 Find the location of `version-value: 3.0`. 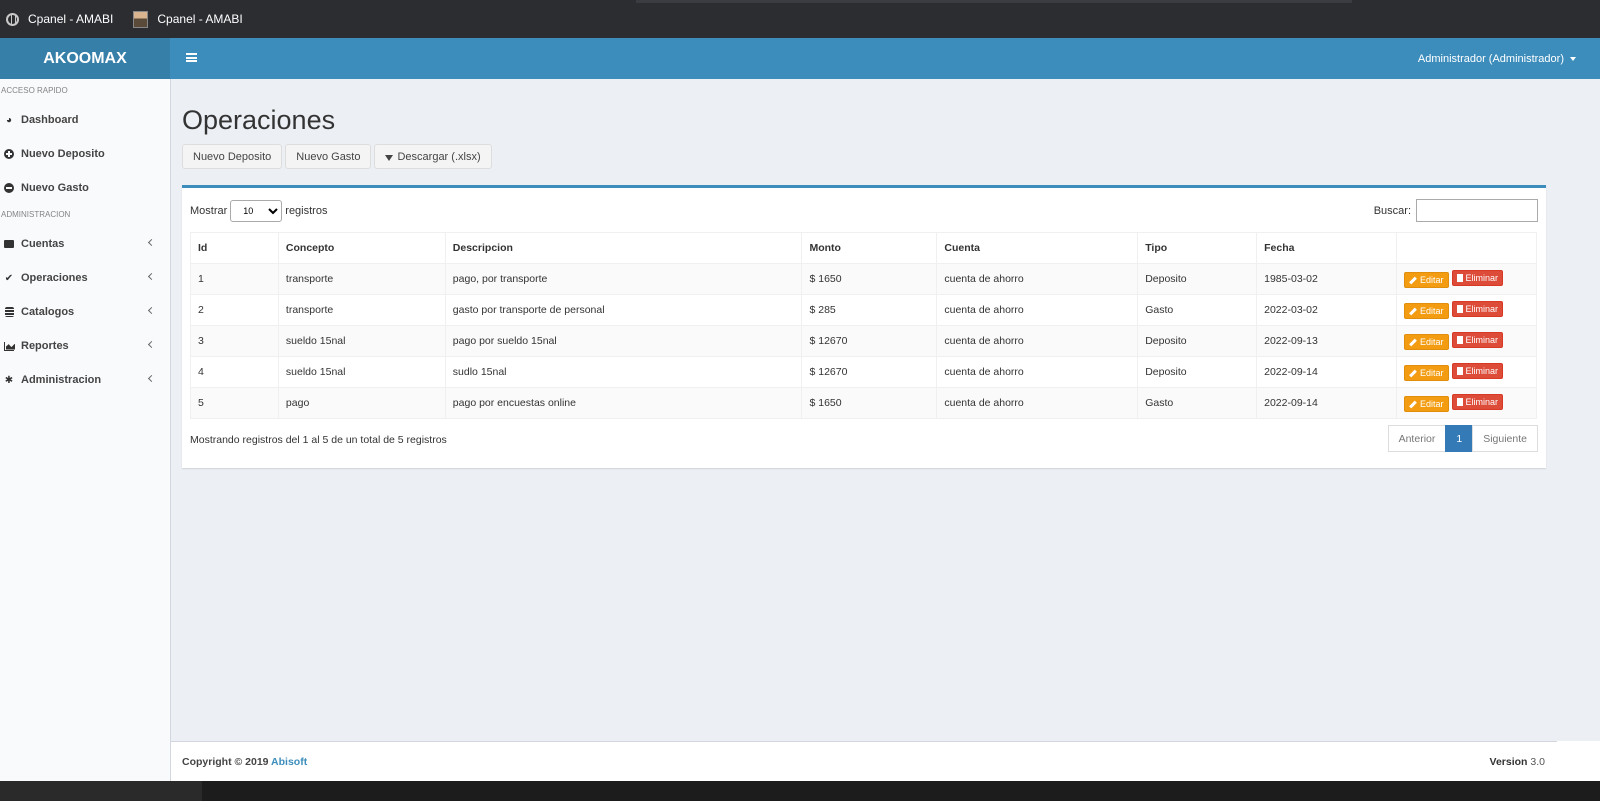

version-value: 3.0 is located at coordinates (1537, 762).